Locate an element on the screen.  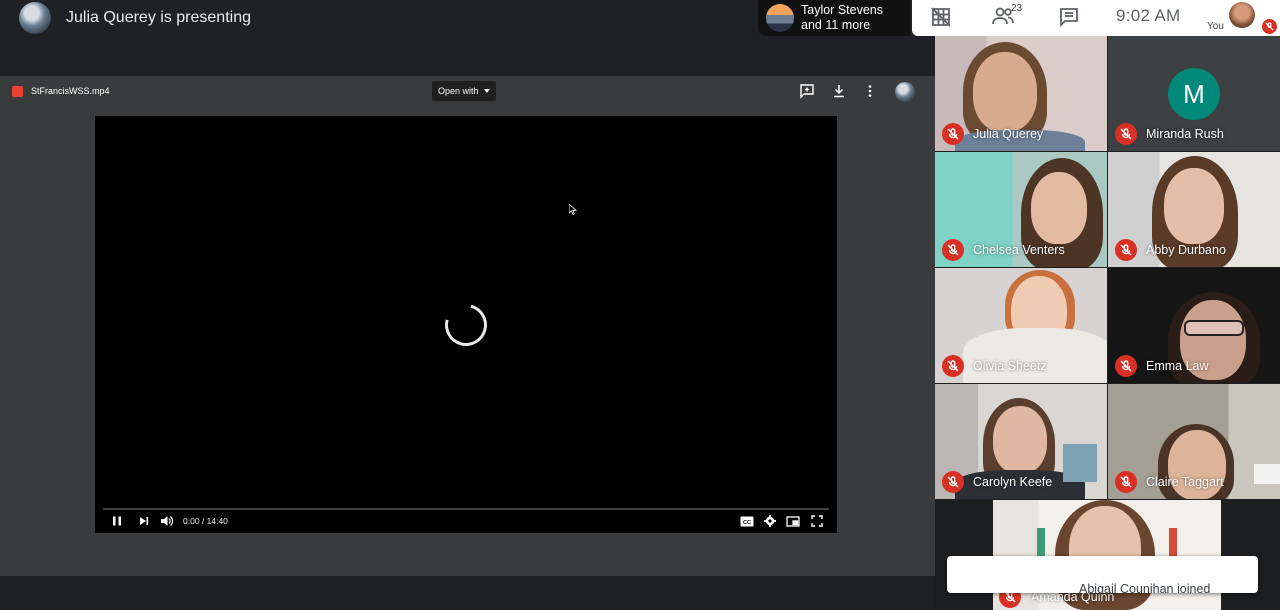
presenter-avatar is located at coordinates (35, 18).